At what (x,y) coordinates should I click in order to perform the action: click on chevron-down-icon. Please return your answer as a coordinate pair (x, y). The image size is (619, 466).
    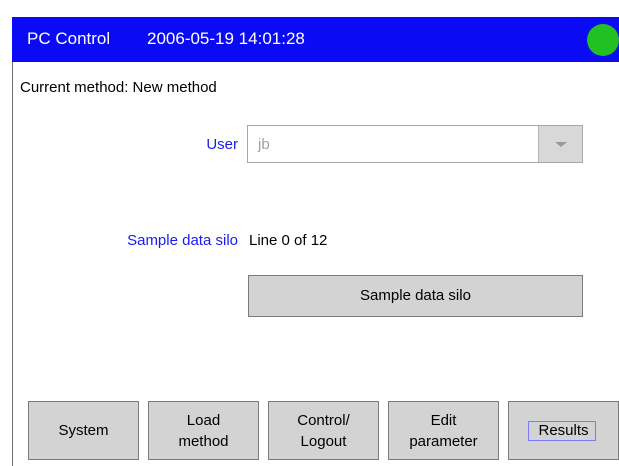
    Looking at the image, I should click on (561, 144).